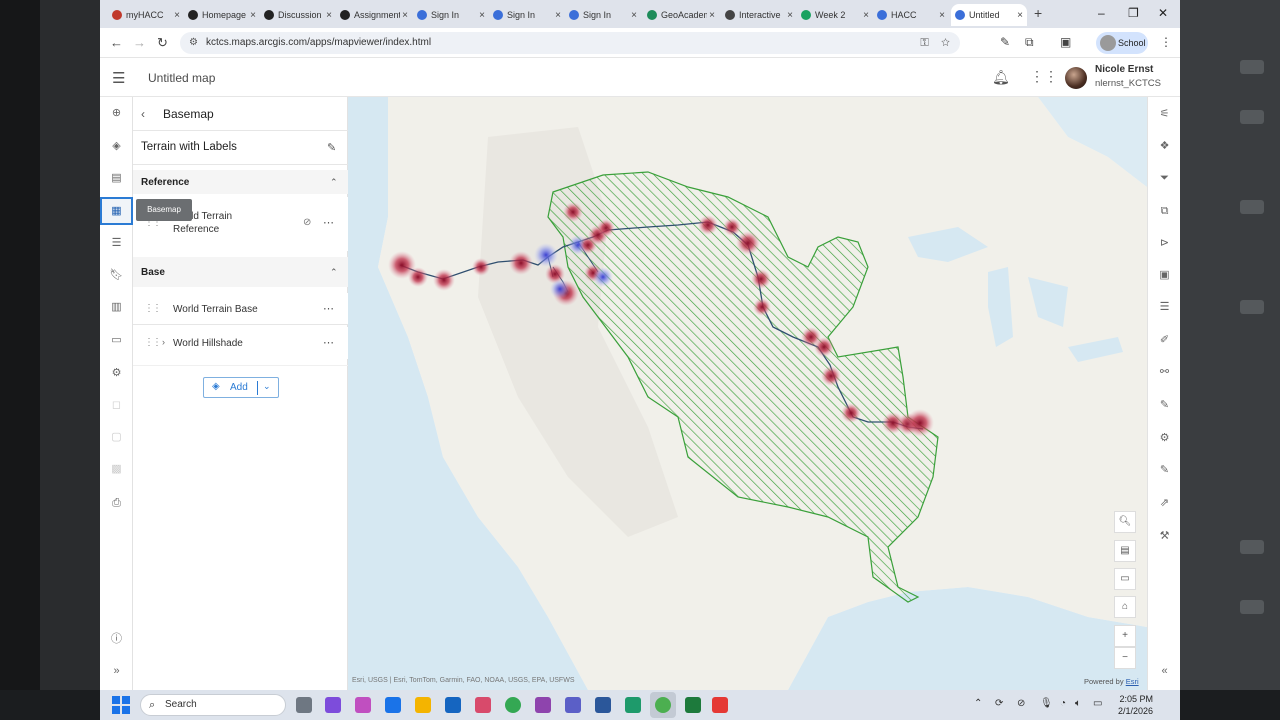  What do you see at coordinates (1125, 607) in the screenshot?
I see `home-icon: ⌂` at bounding box center [1125, 607].